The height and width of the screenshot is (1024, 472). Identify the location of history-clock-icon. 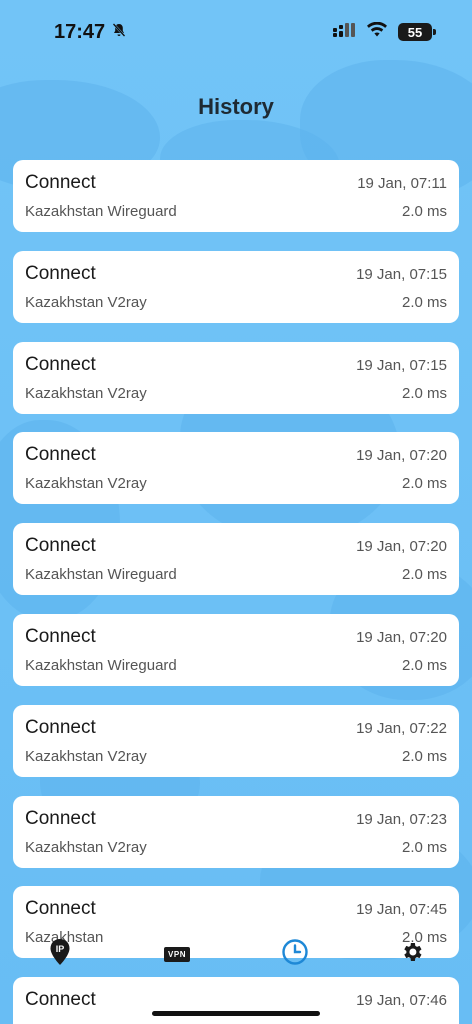
(295, 954).